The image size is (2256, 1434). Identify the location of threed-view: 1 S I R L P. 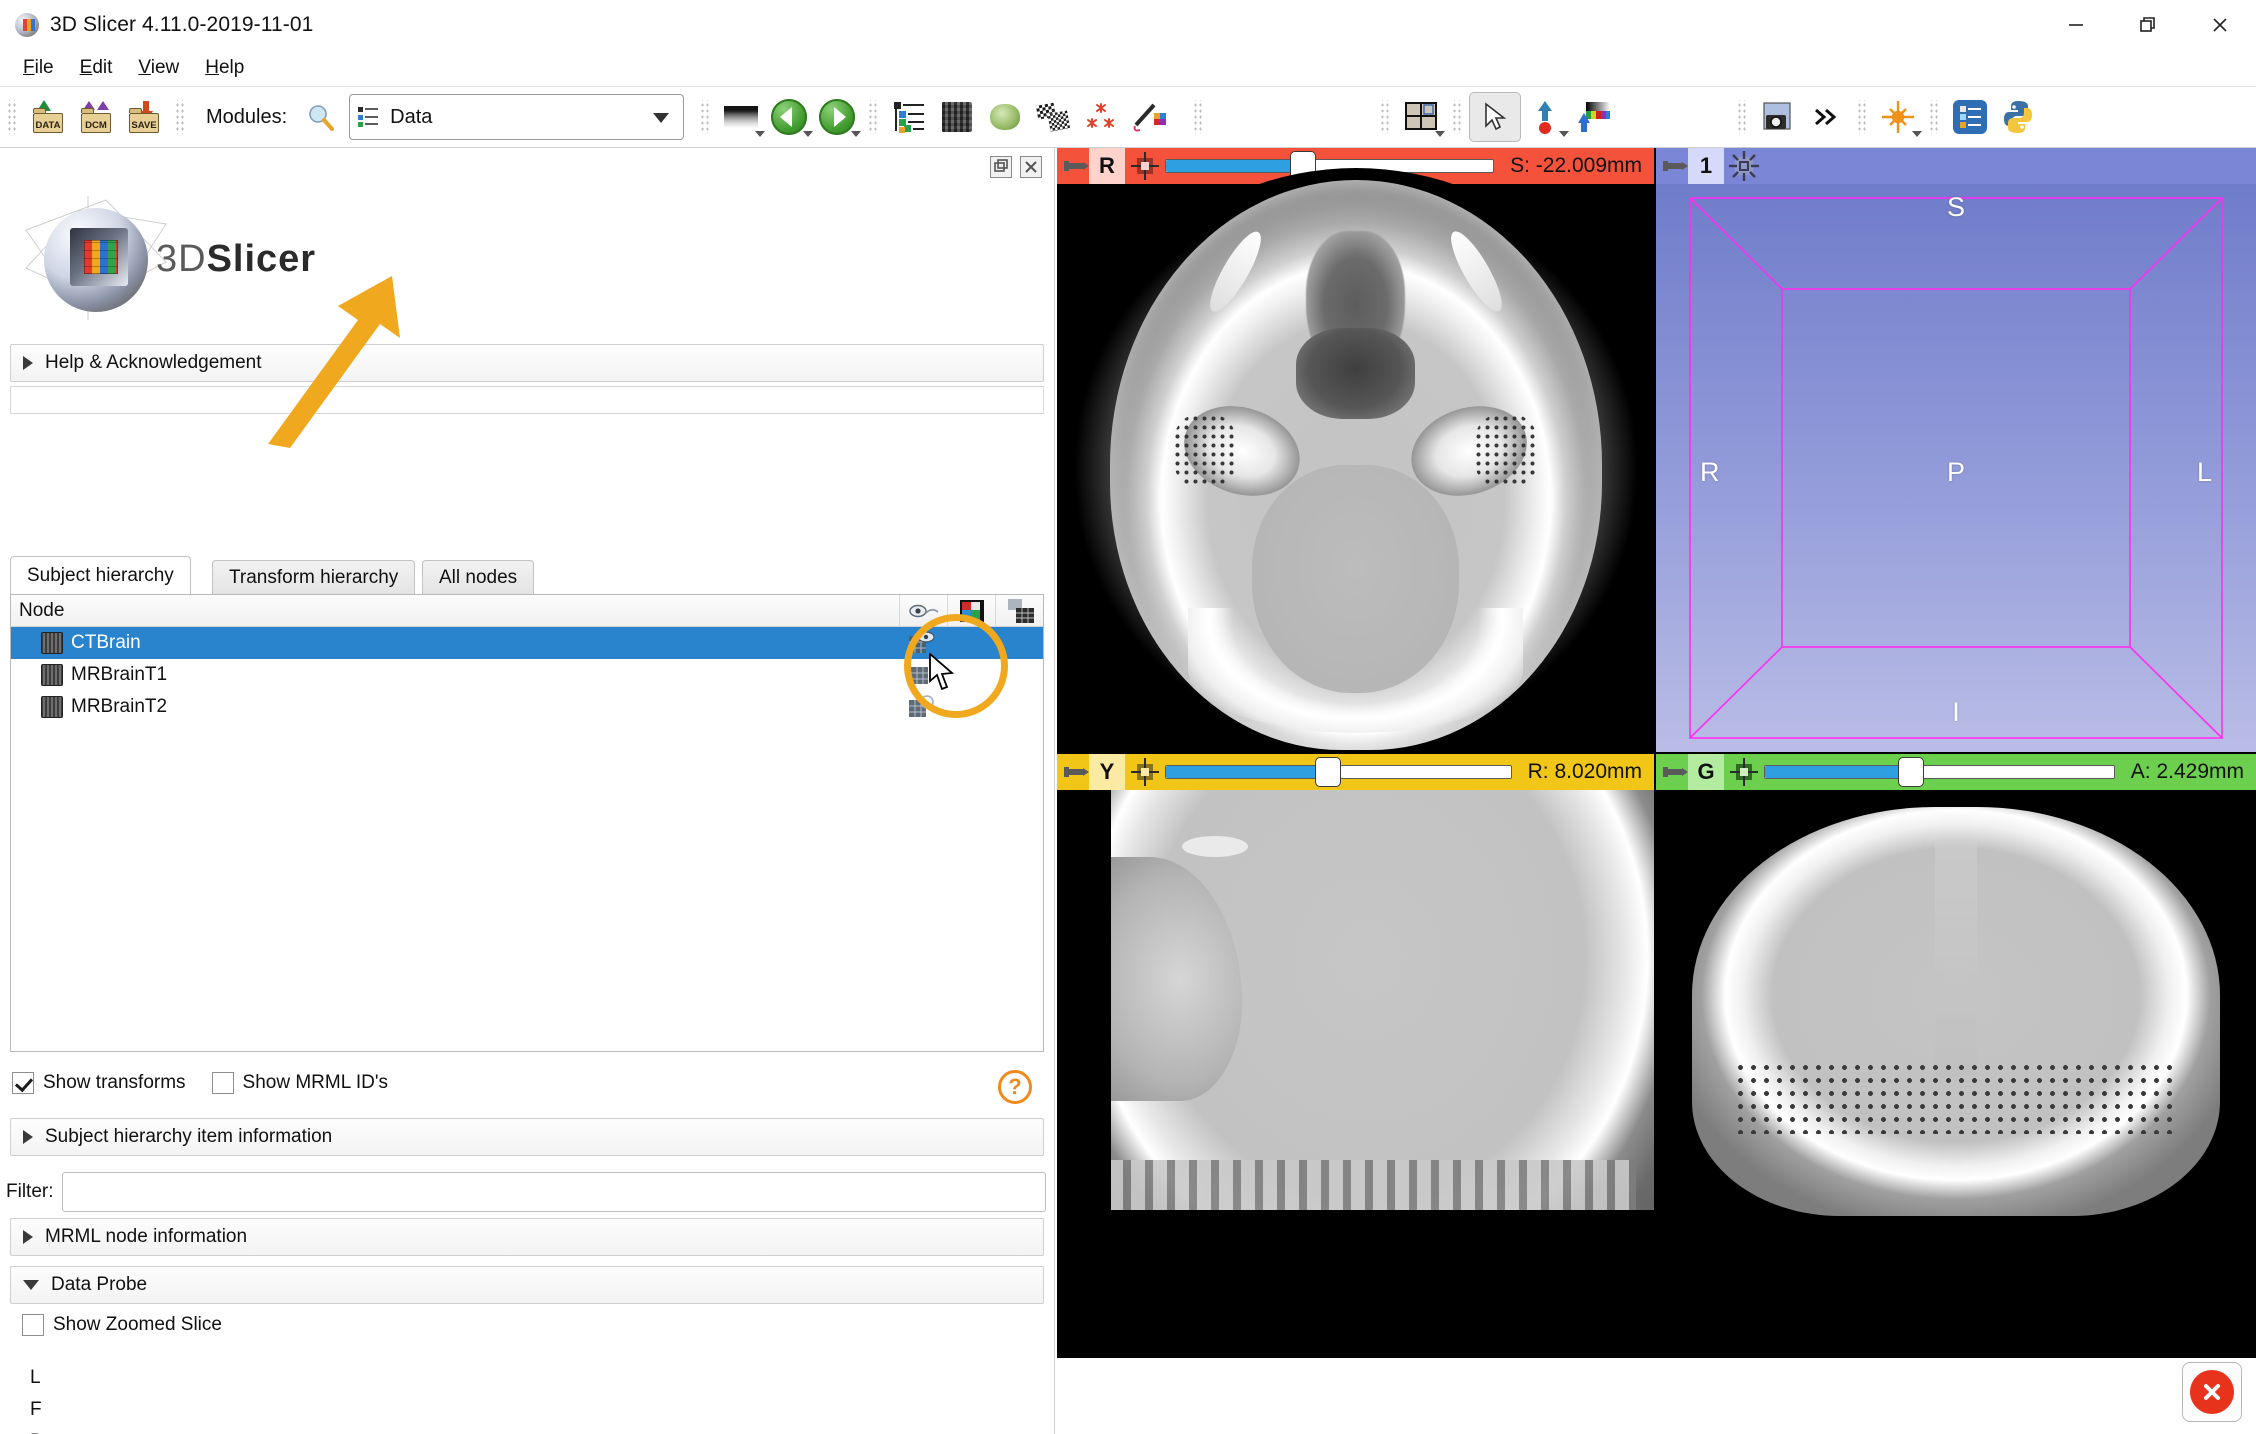
(1956, 450).